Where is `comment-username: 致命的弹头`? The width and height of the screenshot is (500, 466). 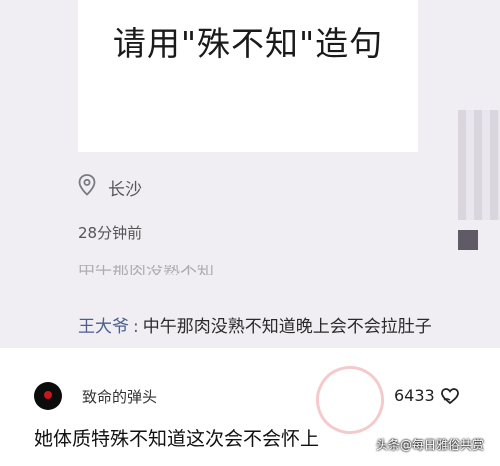
comment-username: 致命的弹头 is located at coordinates (119, 396).